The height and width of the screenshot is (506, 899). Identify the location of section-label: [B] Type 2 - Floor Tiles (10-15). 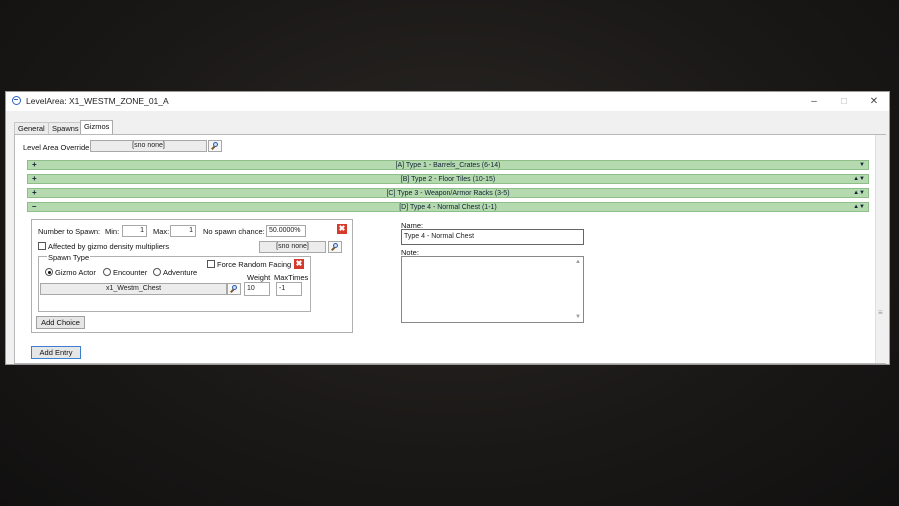
(448, 179).